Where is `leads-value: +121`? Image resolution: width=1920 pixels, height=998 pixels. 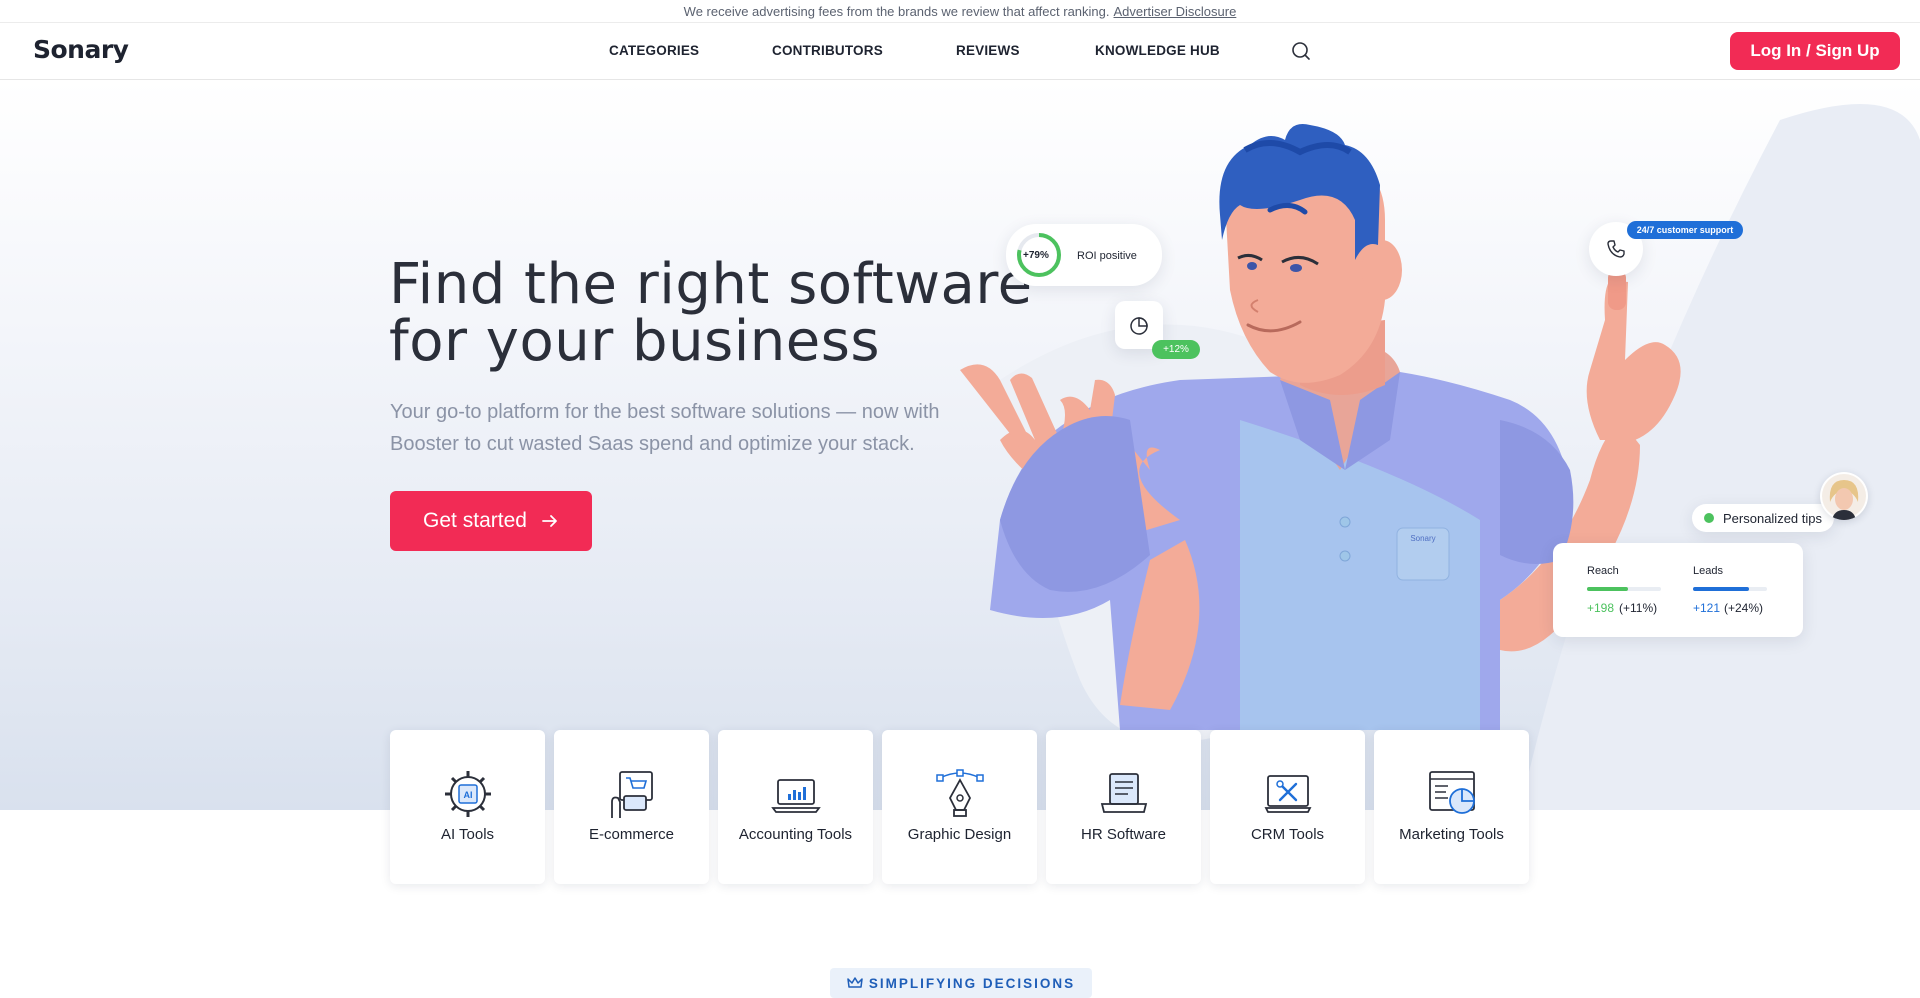
leads-value: +121 is located at coordinates (1707, 608).